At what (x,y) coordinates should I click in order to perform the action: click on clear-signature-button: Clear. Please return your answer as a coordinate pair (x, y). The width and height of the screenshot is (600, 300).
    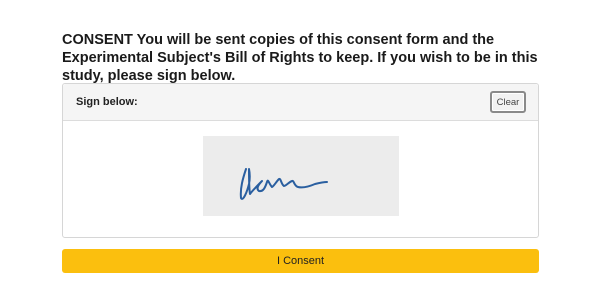
    Looking at the image, I should click on (508, 102).